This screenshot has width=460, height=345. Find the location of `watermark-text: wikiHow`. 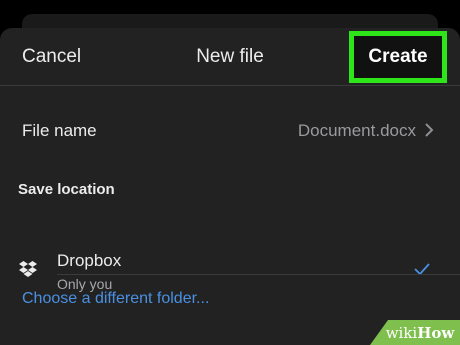

watermark-text: wikiHow is located at coordinates (415, 333).